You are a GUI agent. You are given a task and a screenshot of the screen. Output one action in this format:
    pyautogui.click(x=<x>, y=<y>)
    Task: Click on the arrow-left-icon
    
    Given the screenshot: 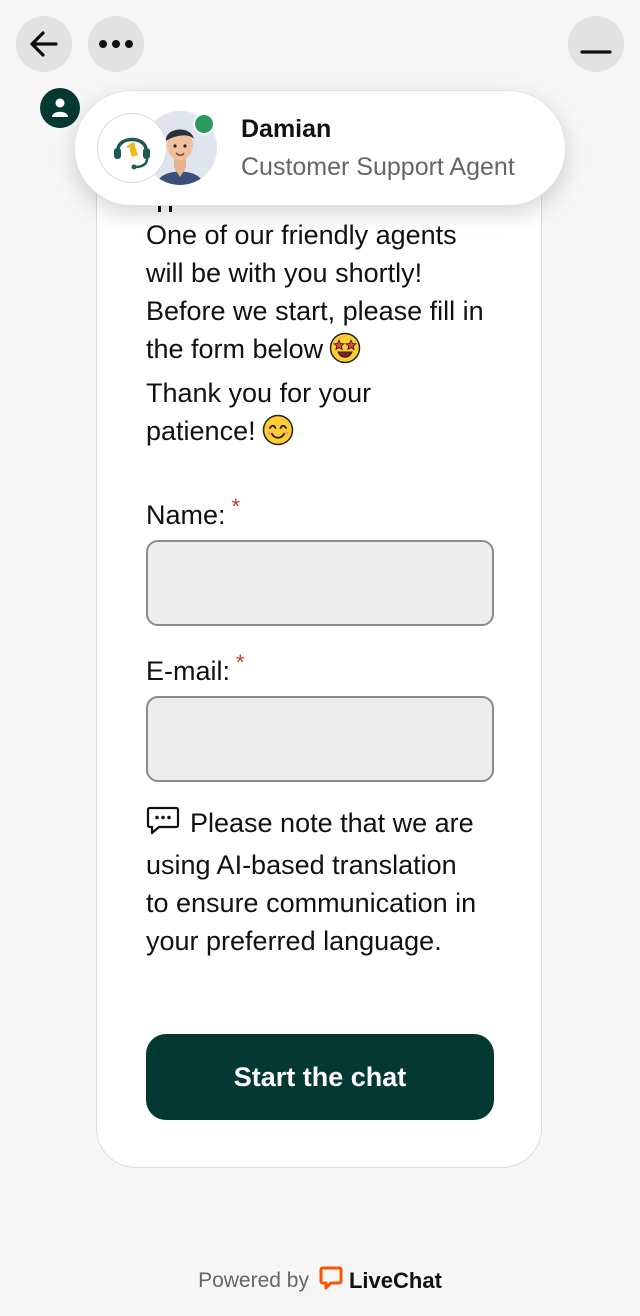 What is the action you would take?
    pyautogui.click(x=44, y=44)
    